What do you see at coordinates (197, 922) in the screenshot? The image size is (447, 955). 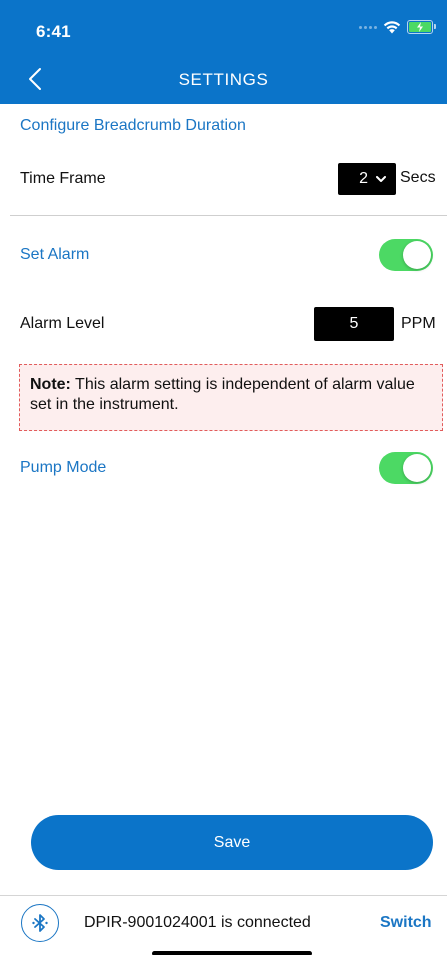 I see `connection-status: DPIR-9001024001 is connected` at bounding box center [197, 922].